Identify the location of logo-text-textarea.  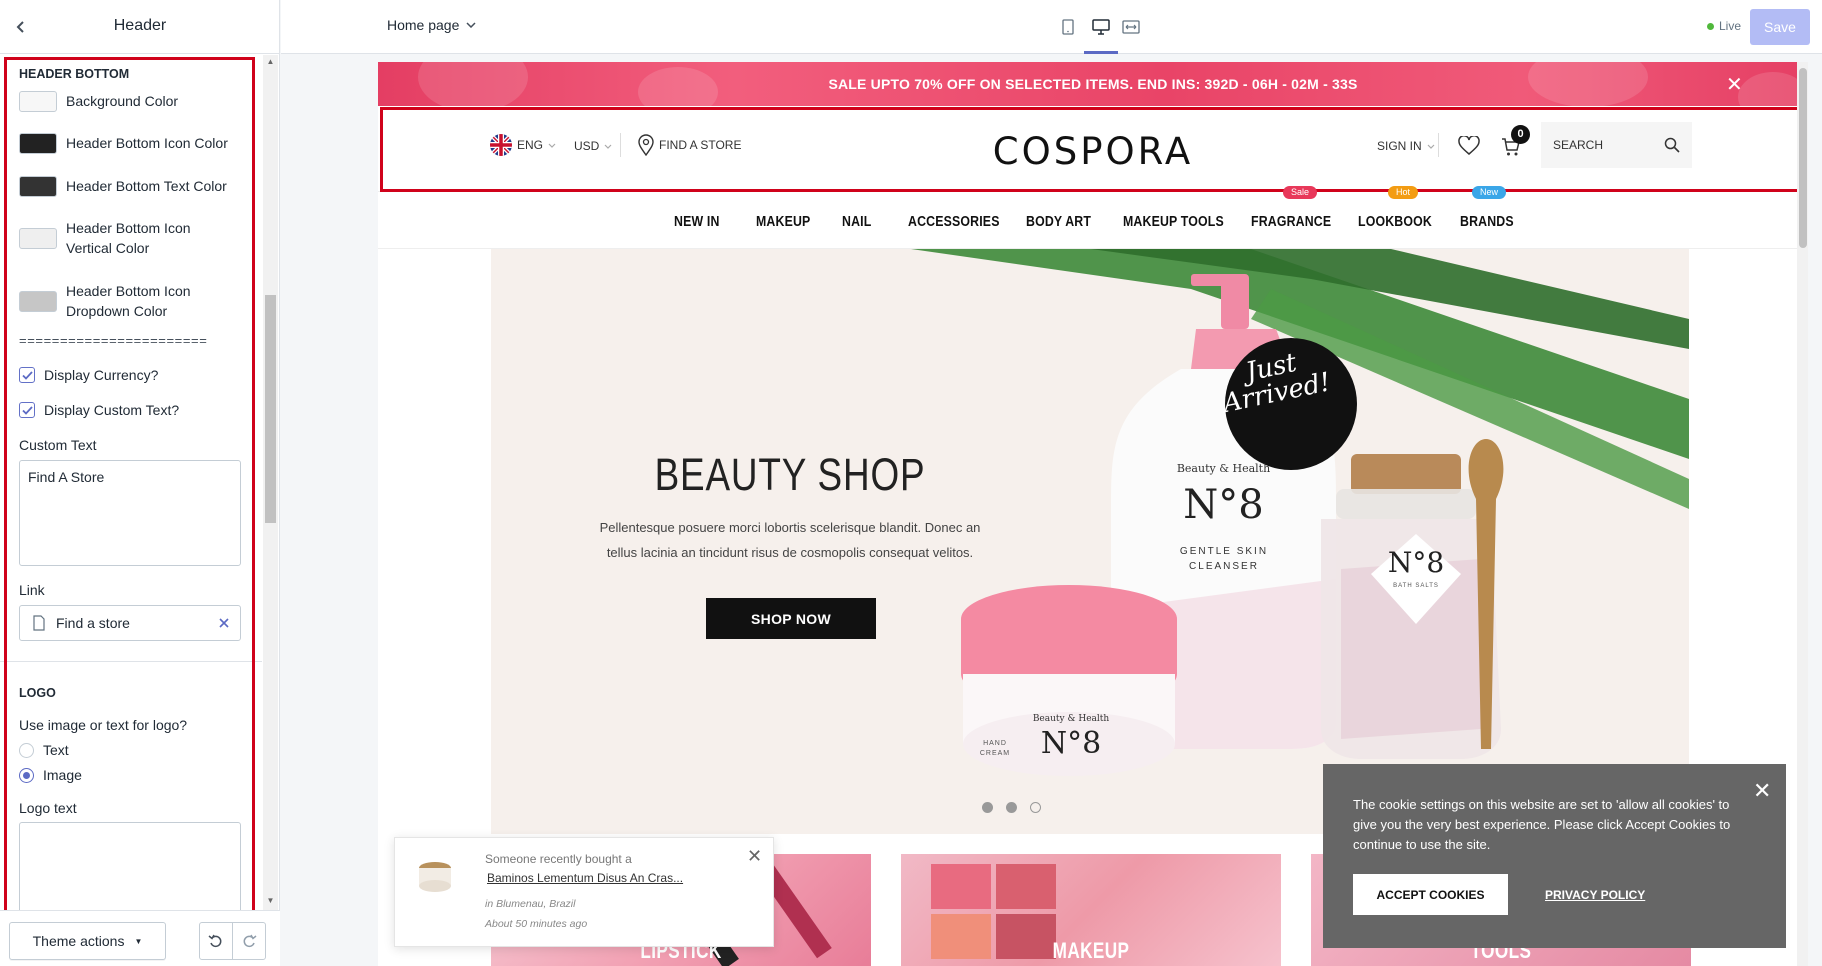
(130, 866).